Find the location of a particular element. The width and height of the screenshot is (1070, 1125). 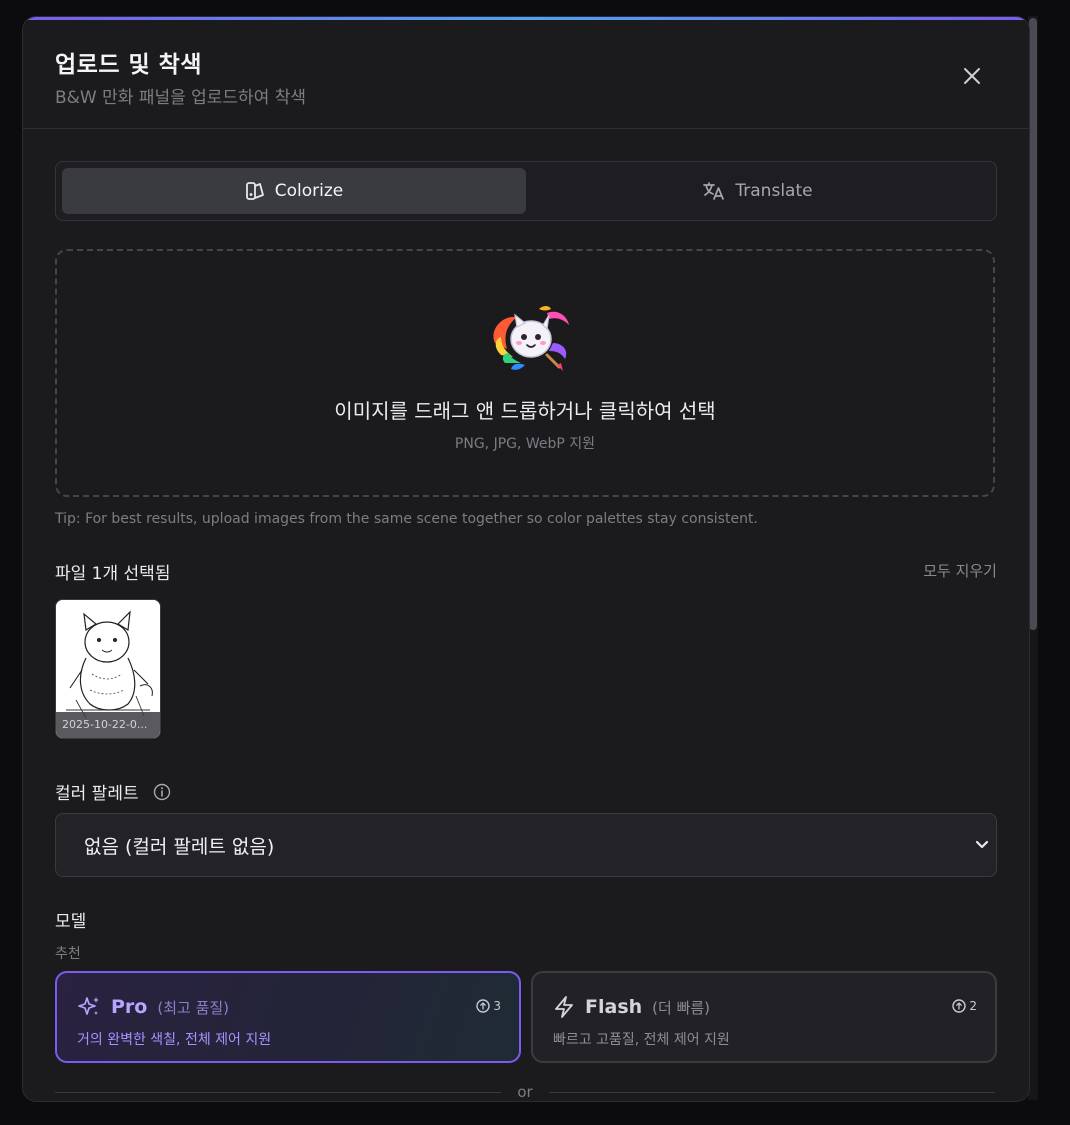

colorful-mascot-icon is located at coordinates (531, 338).